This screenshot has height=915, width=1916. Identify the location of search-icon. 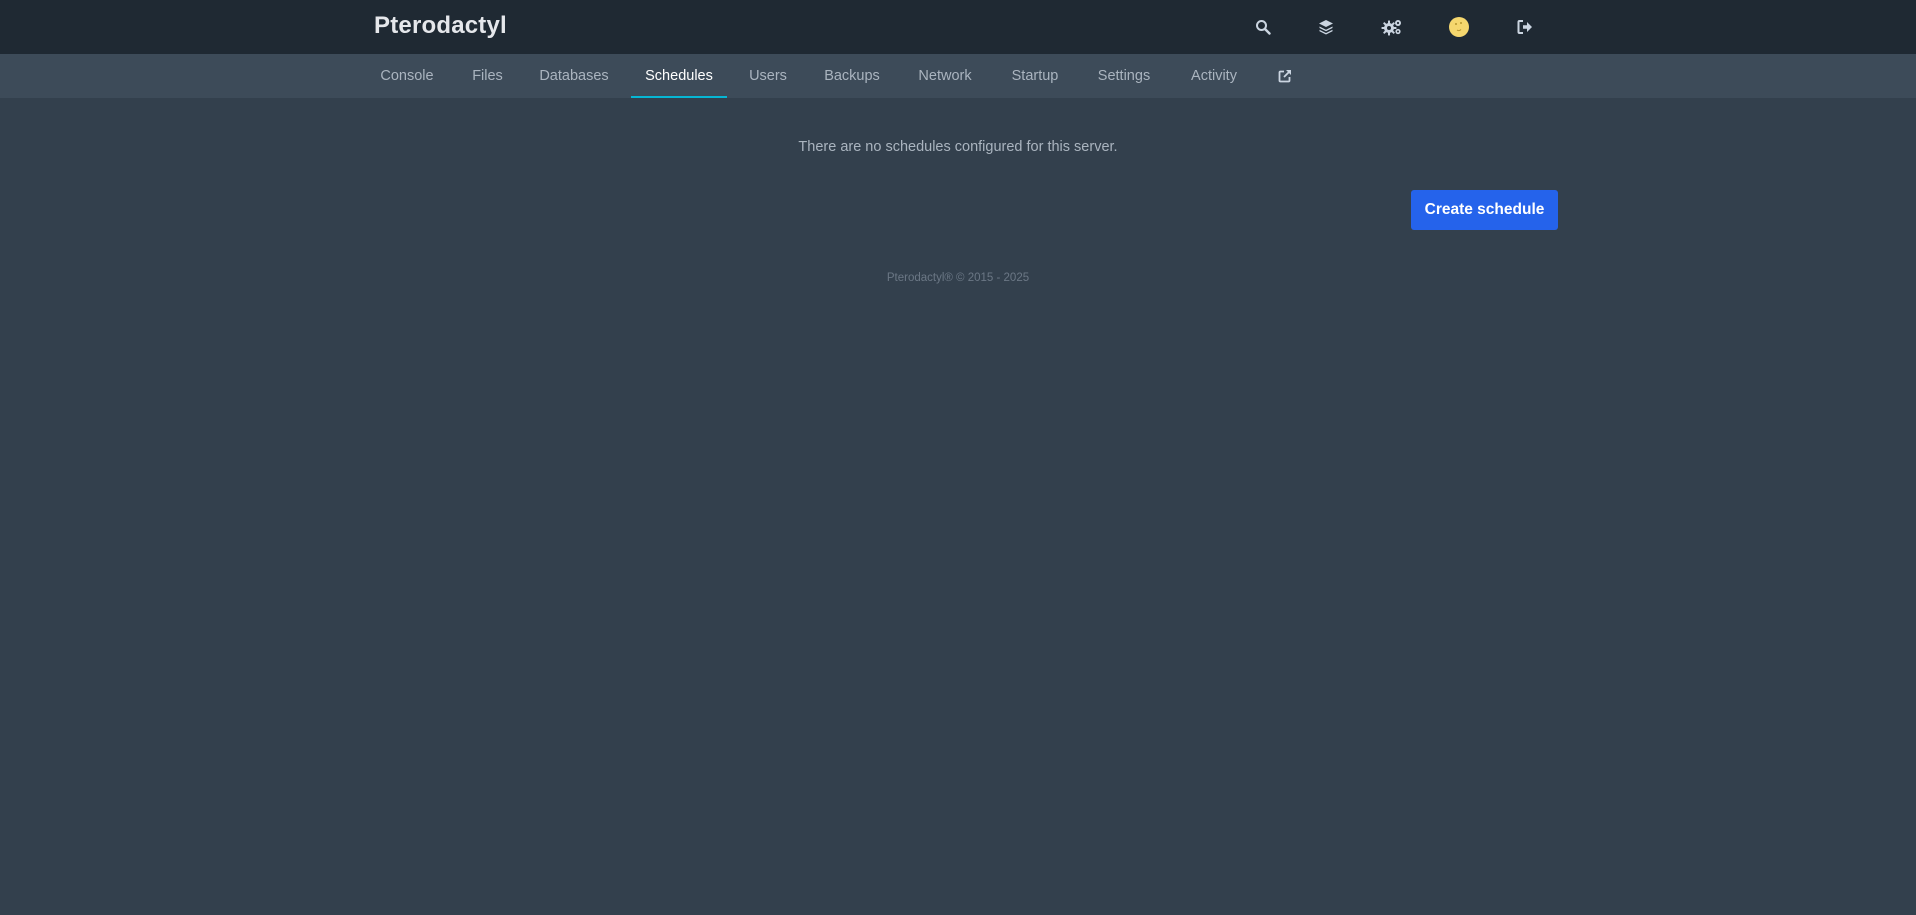
(1263, 27).